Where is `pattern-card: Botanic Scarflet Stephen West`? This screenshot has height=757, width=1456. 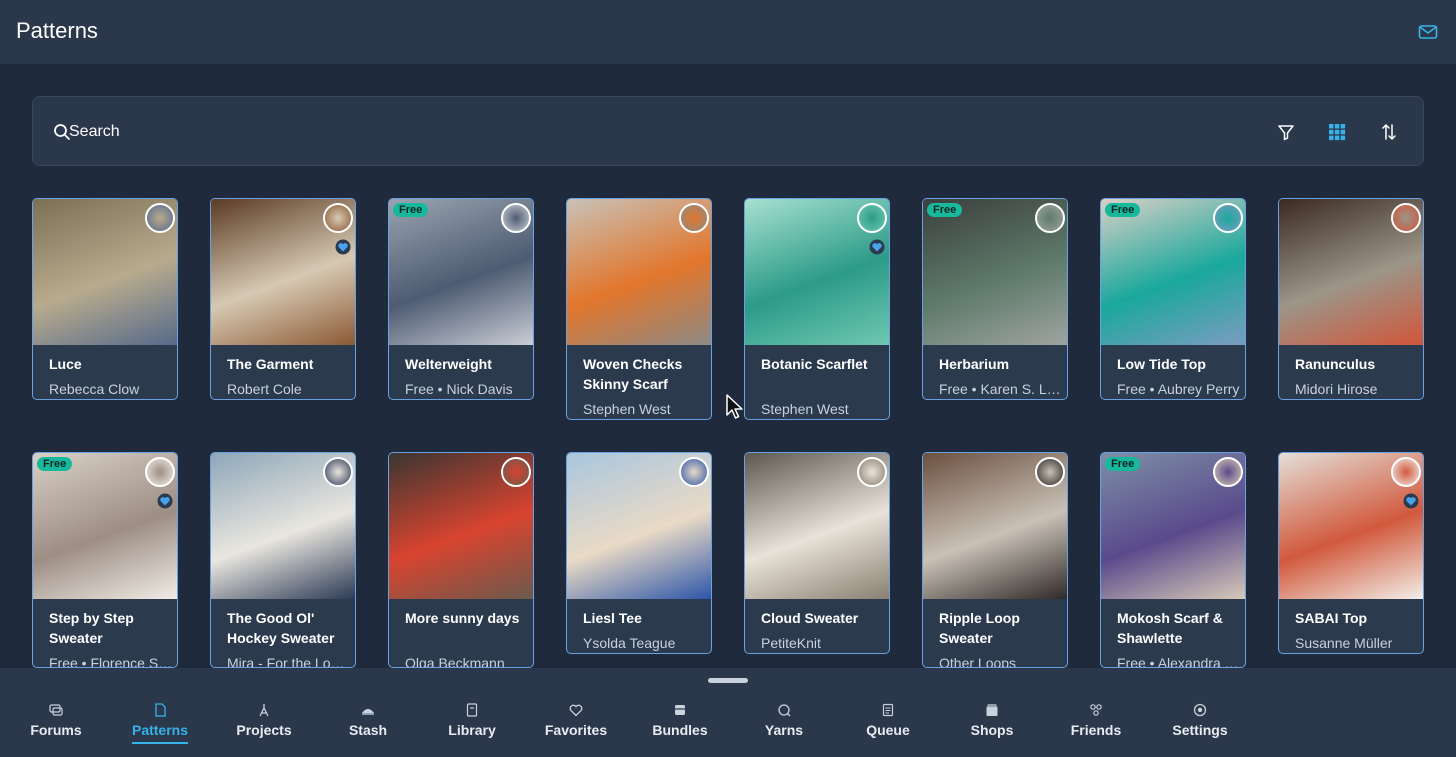
pattern-card: Botanic Scarflet Stephen West is located at coordinates (817, 309).